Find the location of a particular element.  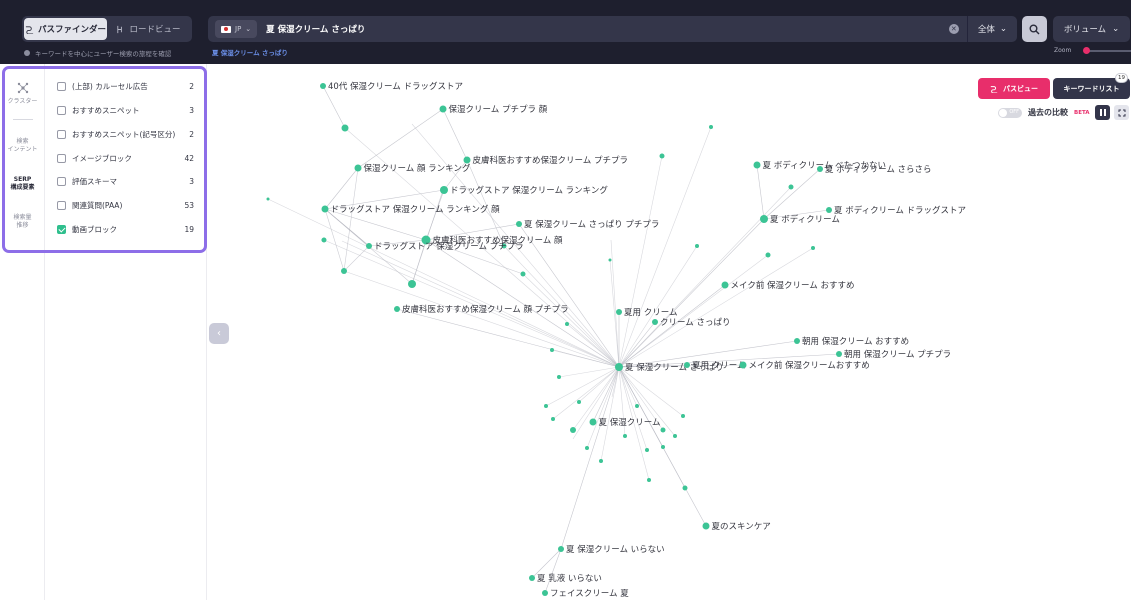

pathview-button: パスビュー is located at coordinates (1014, 88).